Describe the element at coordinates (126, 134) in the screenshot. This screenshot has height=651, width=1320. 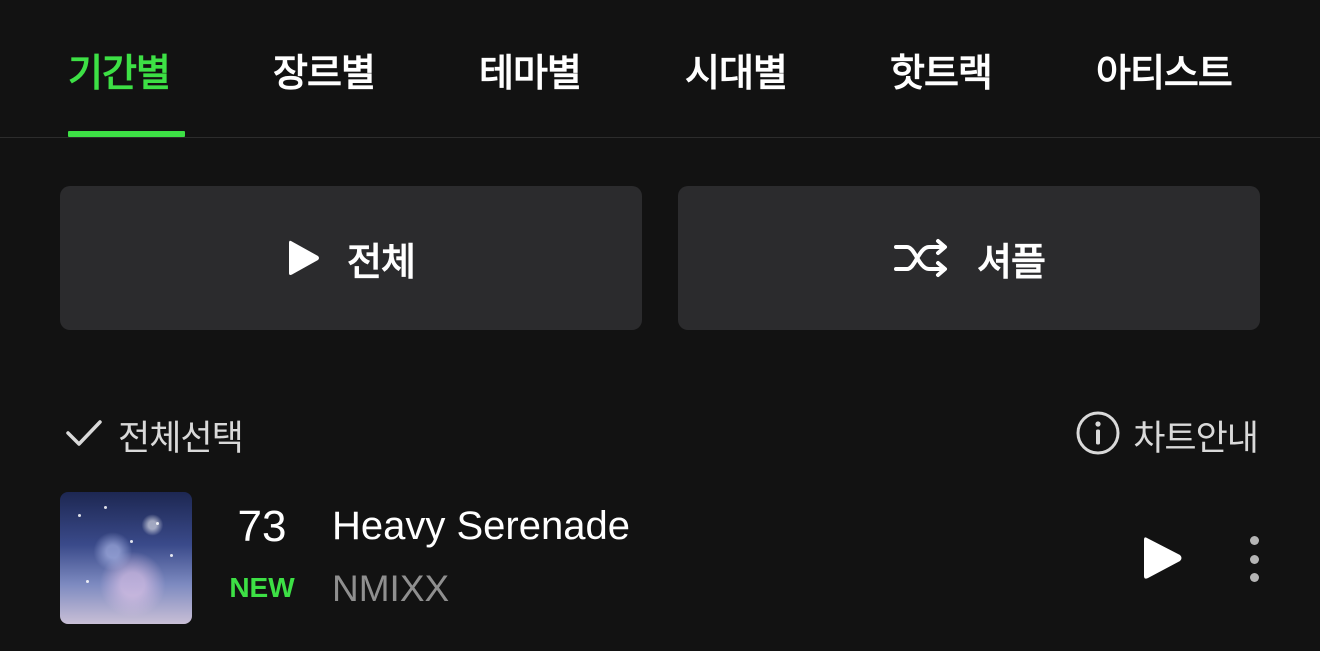
I see `active-tab-indicator` at that location.